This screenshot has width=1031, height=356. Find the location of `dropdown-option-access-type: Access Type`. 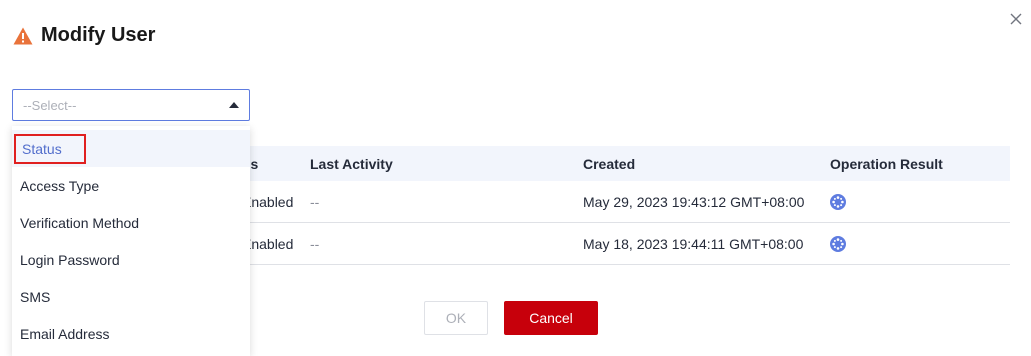

dropdown-option-access-type: Access Type is located at coordinates (131, 185).